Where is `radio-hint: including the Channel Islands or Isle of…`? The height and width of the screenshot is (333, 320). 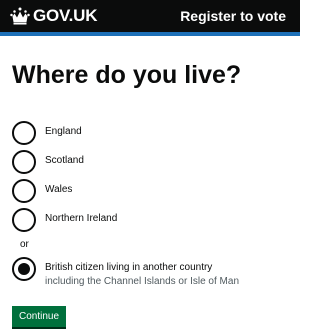 radio-hint: including the Channel Islands or Isle of… is located at coordinates (142, 281).